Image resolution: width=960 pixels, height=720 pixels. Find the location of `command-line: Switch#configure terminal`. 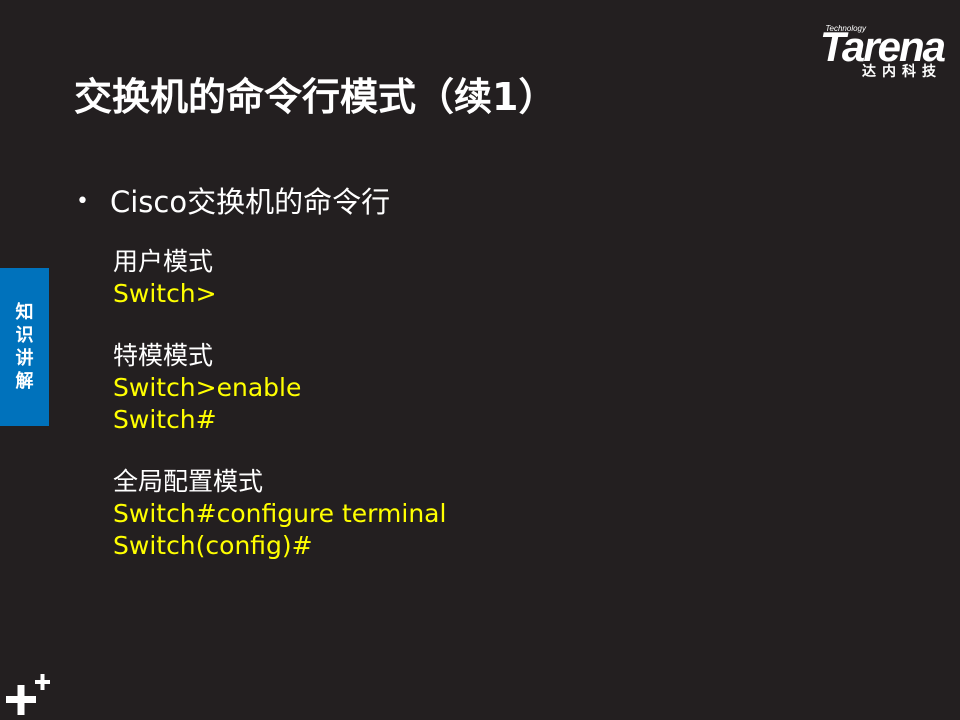

command-line: Switch#configure terminal is located at coordinates (280, 513).